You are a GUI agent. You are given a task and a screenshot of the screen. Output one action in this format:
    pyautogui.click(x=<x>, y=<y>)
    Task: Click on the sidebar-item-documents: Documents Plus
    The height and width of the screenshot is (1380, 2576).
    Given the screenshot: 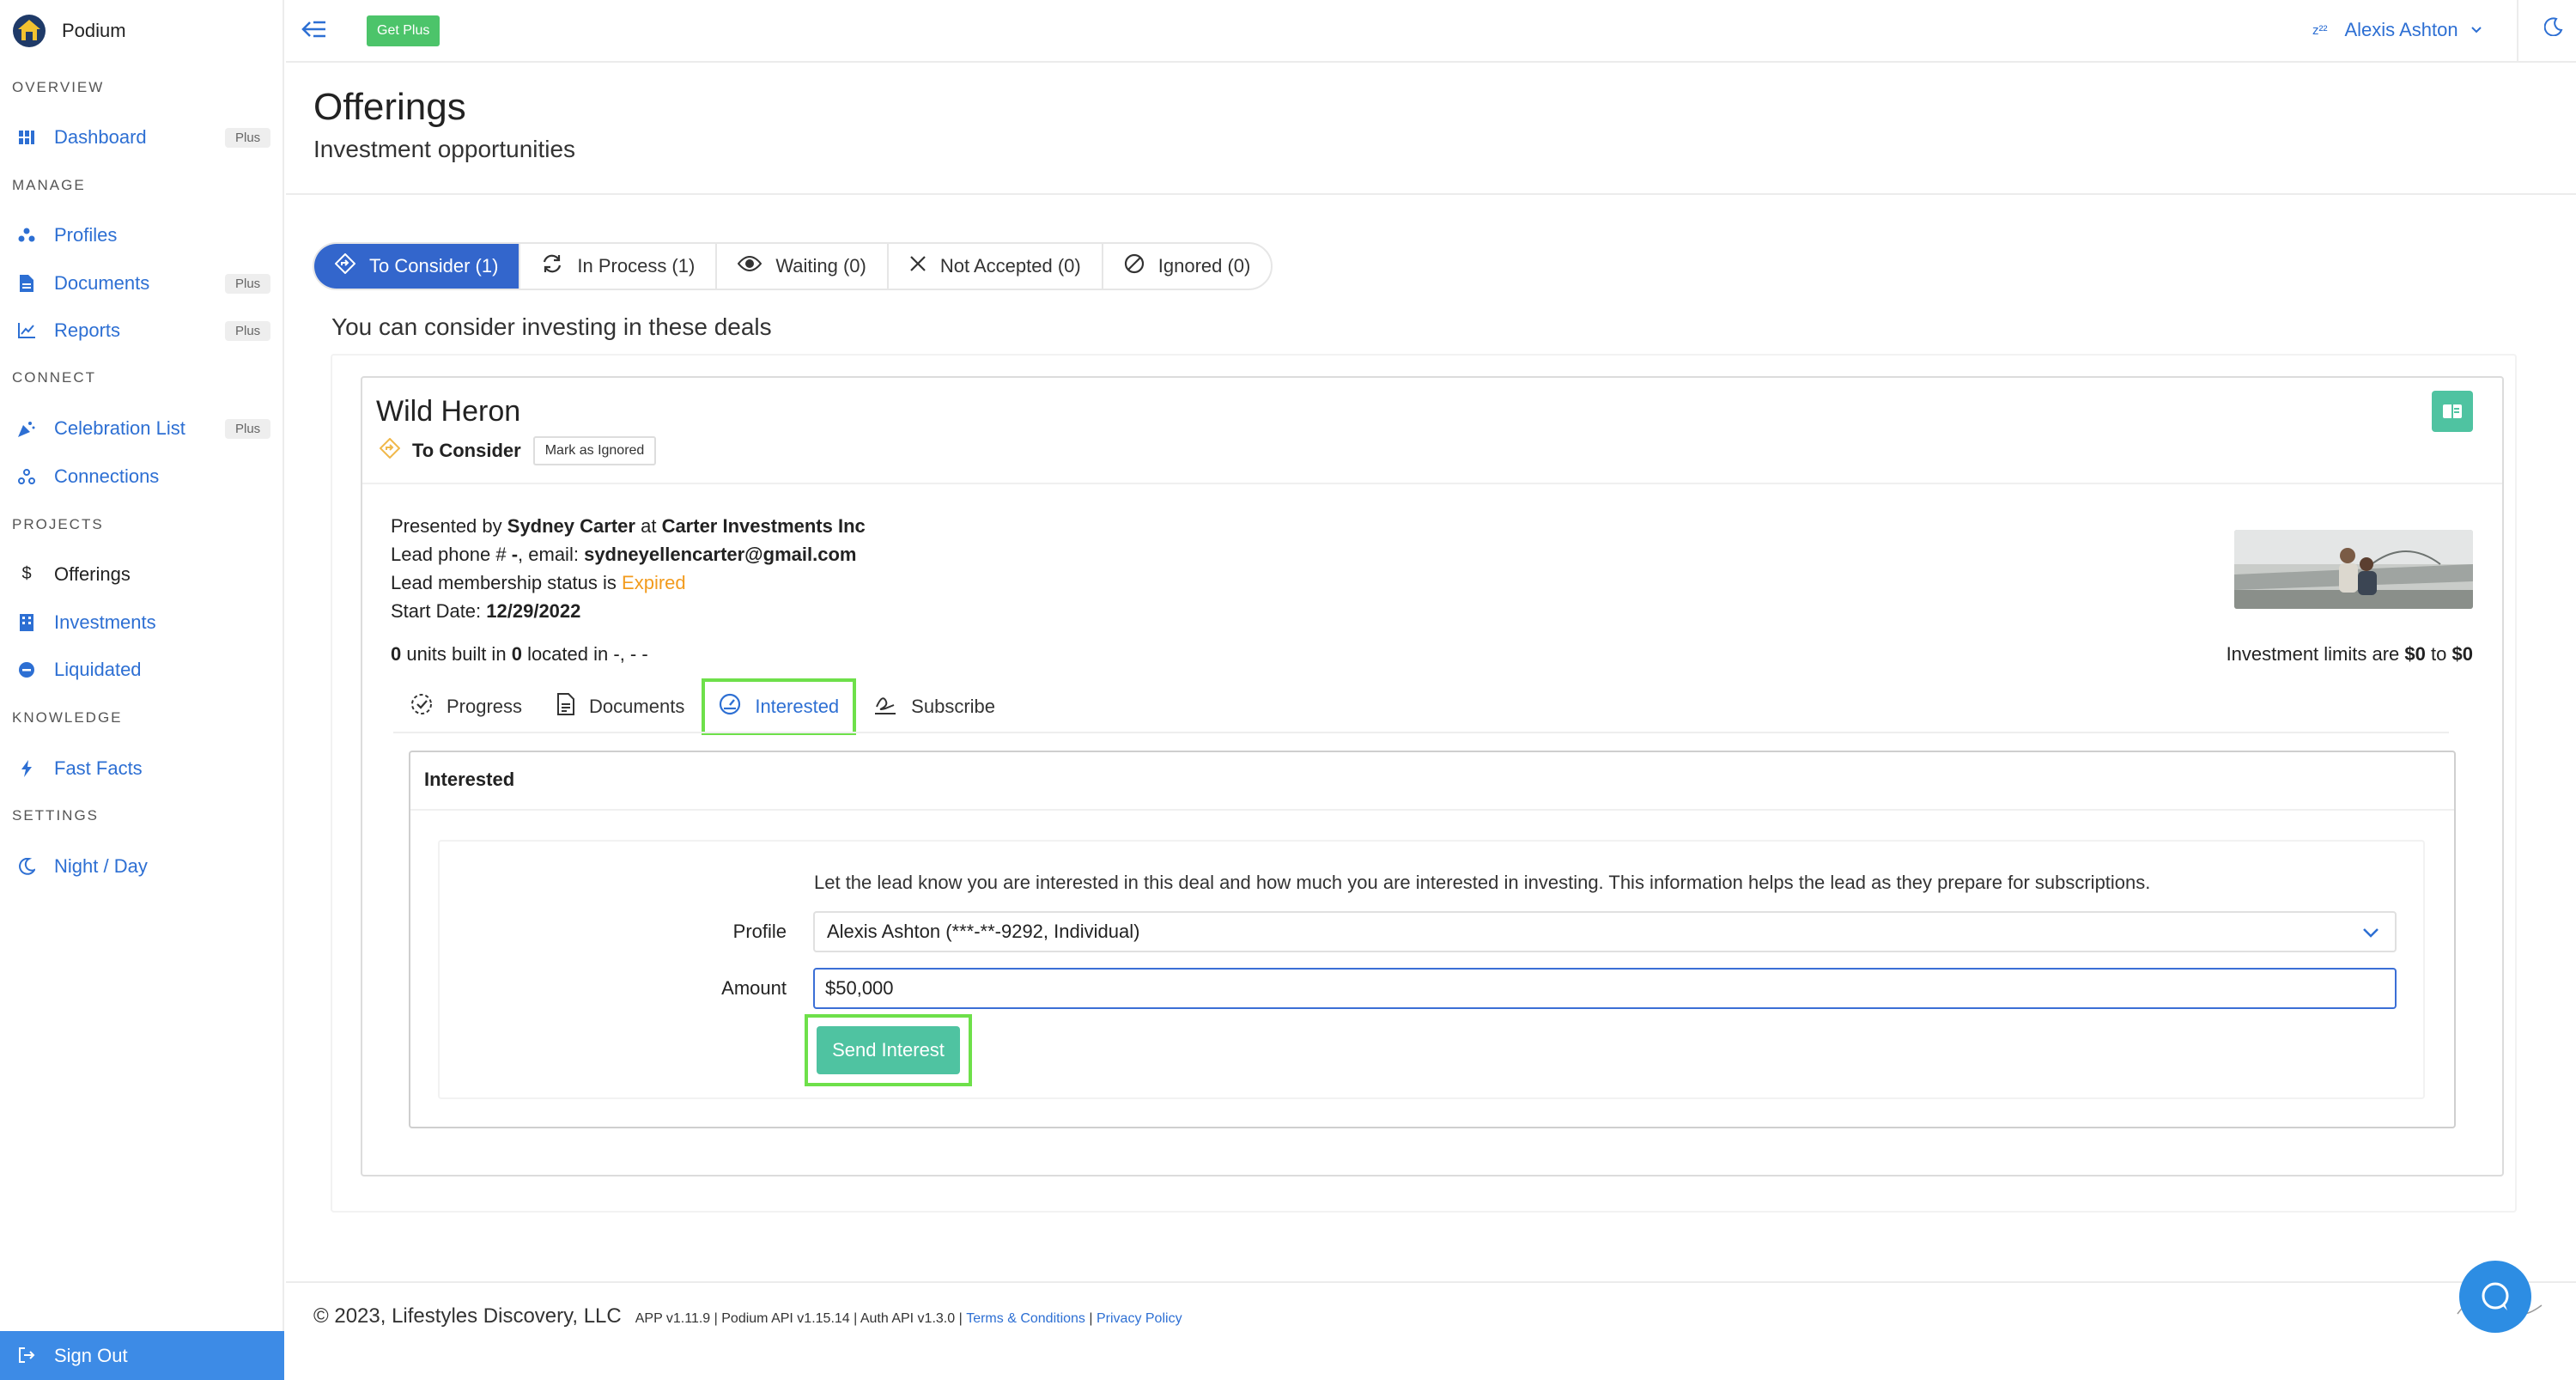 What is the action you would take?
    pyautogui.click(x=142, y=283)
    